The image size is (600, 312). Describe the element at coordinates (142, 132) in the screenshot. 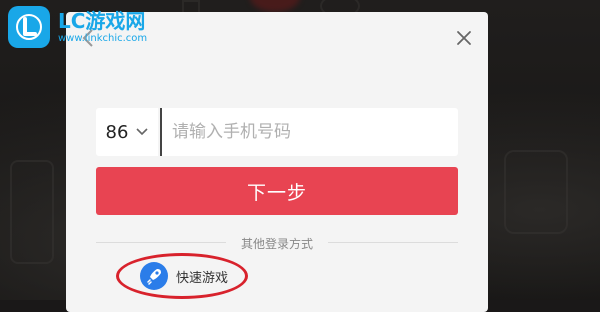

I see `chevron-down-icon` at that location.